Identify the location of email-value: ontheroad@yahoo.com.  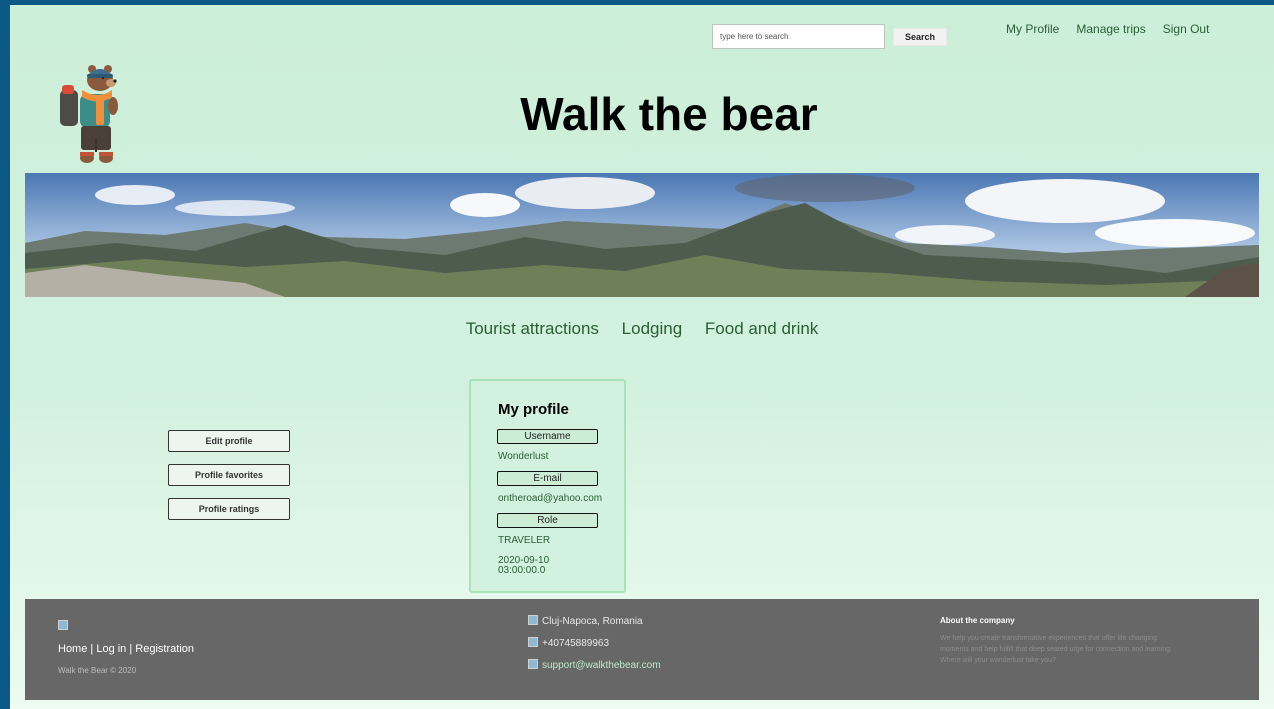
(550, 498).